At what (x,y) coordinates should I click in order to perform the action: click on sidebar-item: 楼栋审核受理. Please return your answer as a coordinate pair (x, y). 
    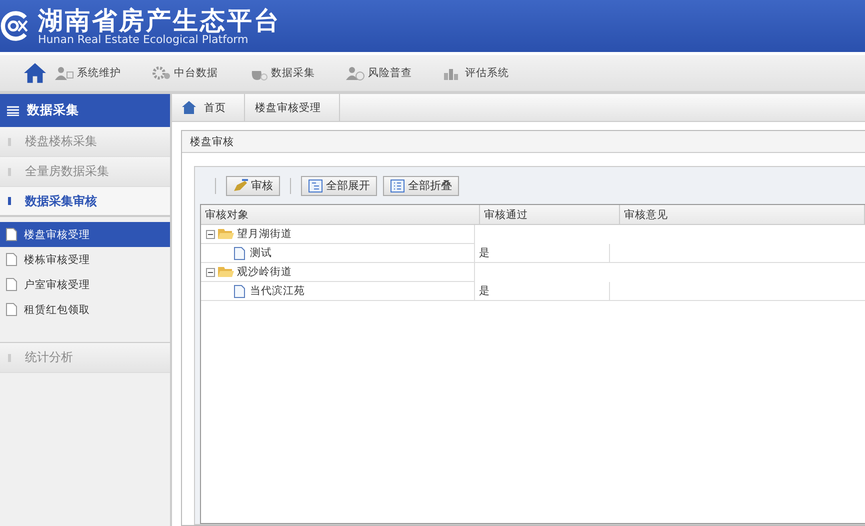
    Looking at the image, I should click on (85, 259).